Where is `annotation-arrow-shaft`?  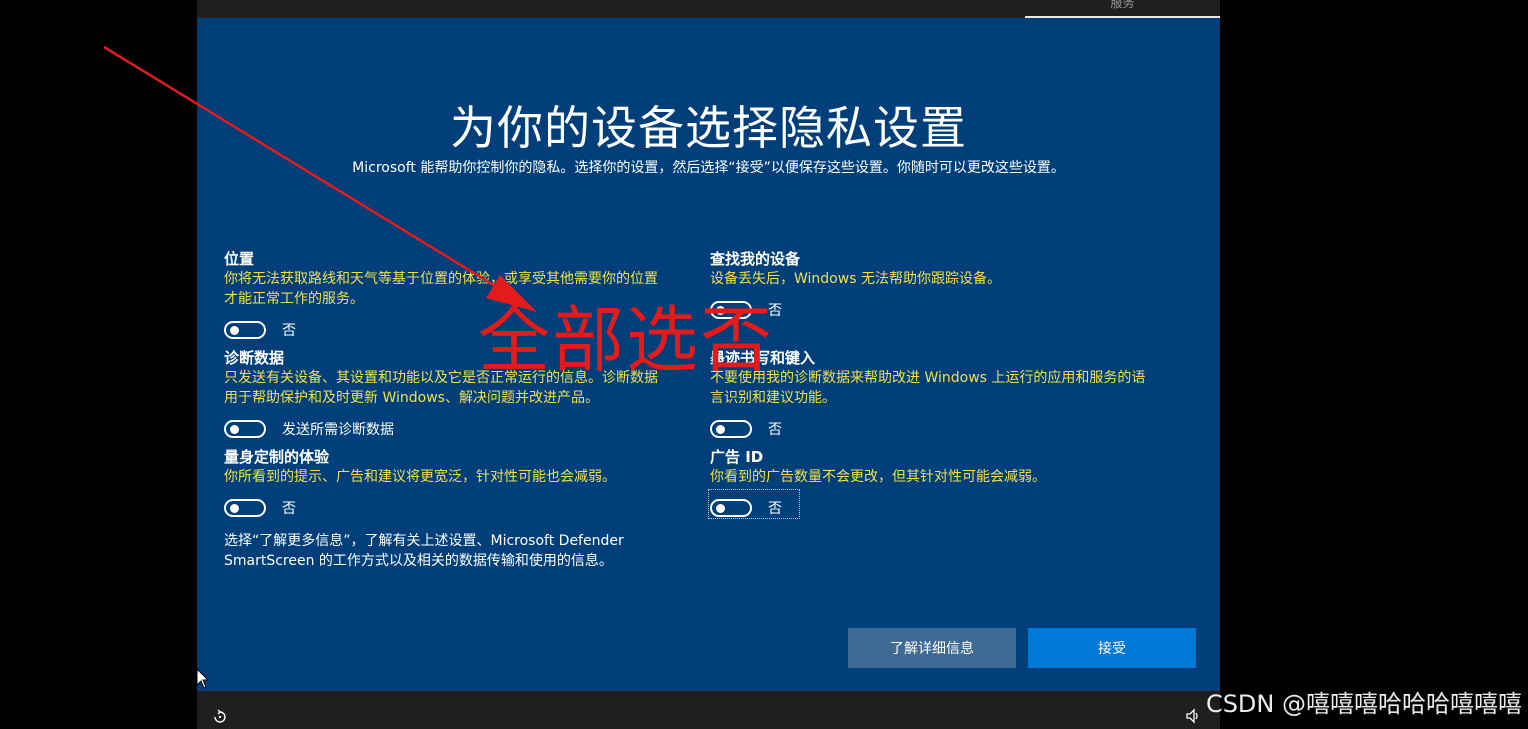
annotation-arrow-shaft is located at coordinates (311, 173).